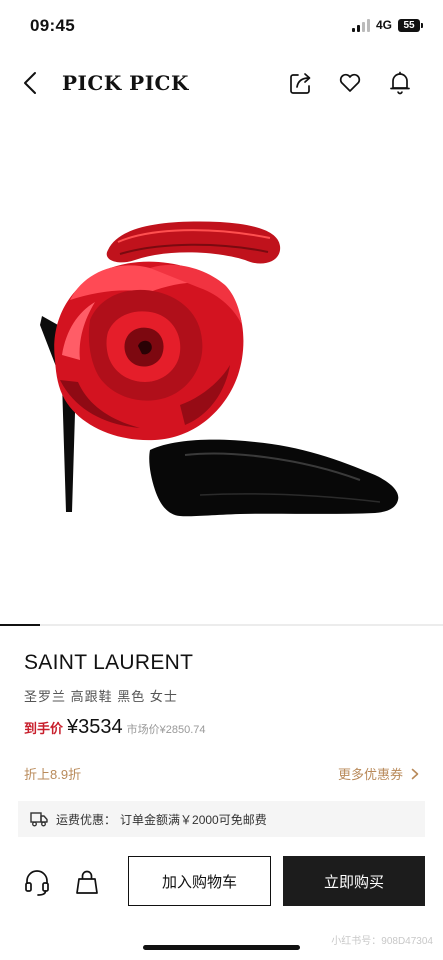  What do you see at coordinates (44, 728) in the screenshot?
I see `price-label: 到手价` at bounding box center [44, 728].